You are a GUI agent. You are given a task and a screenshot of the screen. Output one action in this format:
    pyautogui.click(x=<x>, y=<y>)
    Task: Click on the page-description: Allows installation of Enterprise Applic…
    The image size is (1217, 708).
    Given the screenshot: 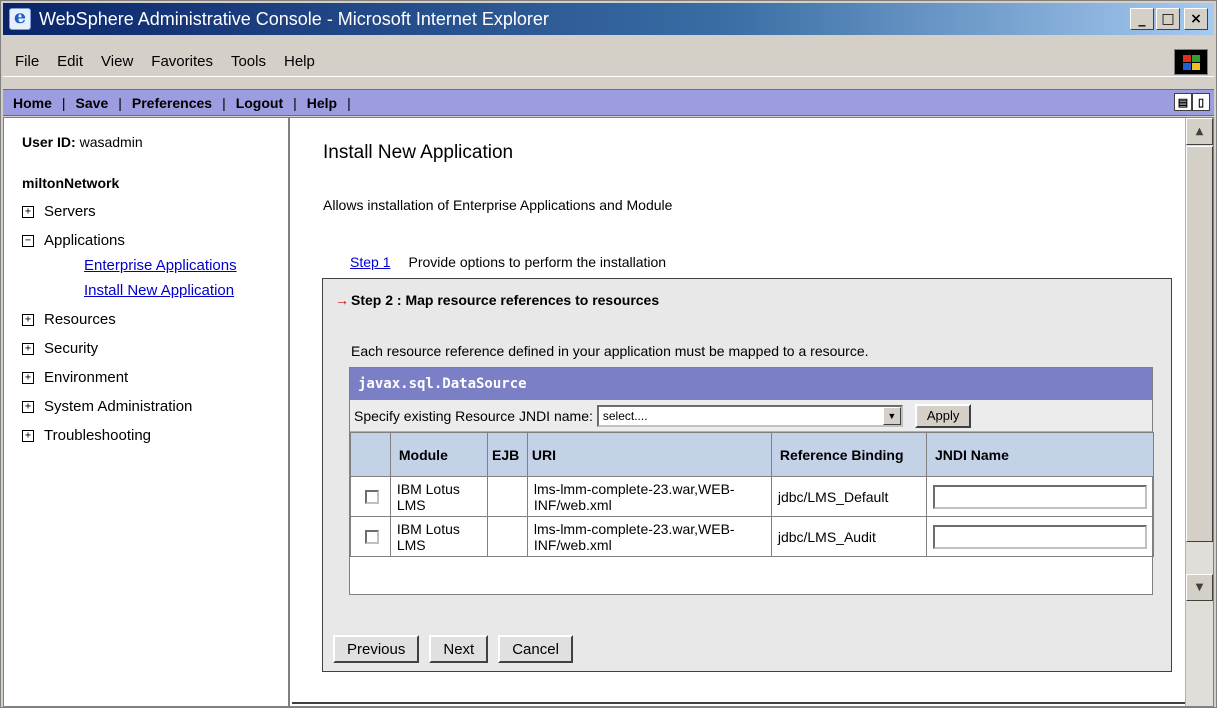 What is the action you would take?
    pyautogui.click(x=498, y=205)
    